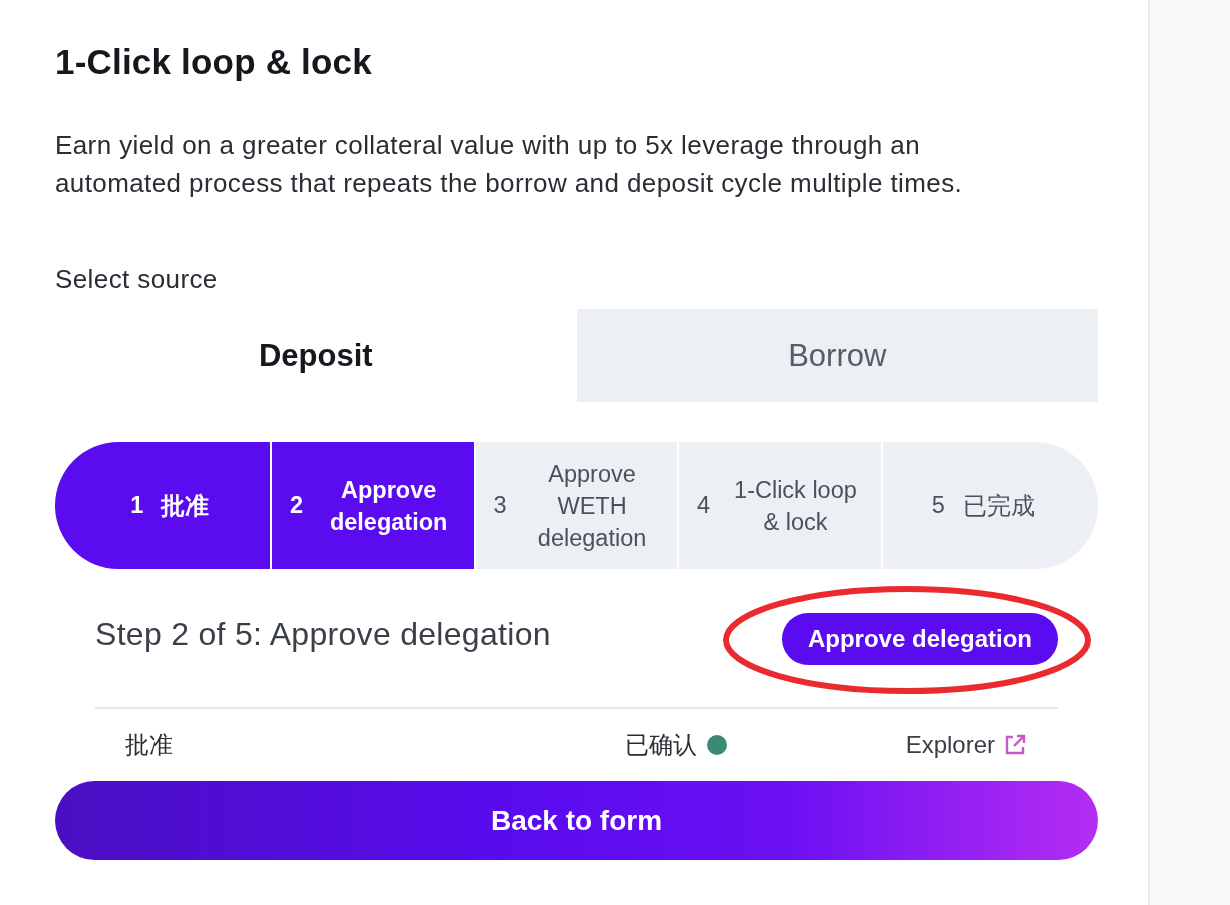 This screenshot has width=1230, height=905. Describe the element at coordinates (185, 506) in the screenshot. I see `step-label: 批准` at that location.